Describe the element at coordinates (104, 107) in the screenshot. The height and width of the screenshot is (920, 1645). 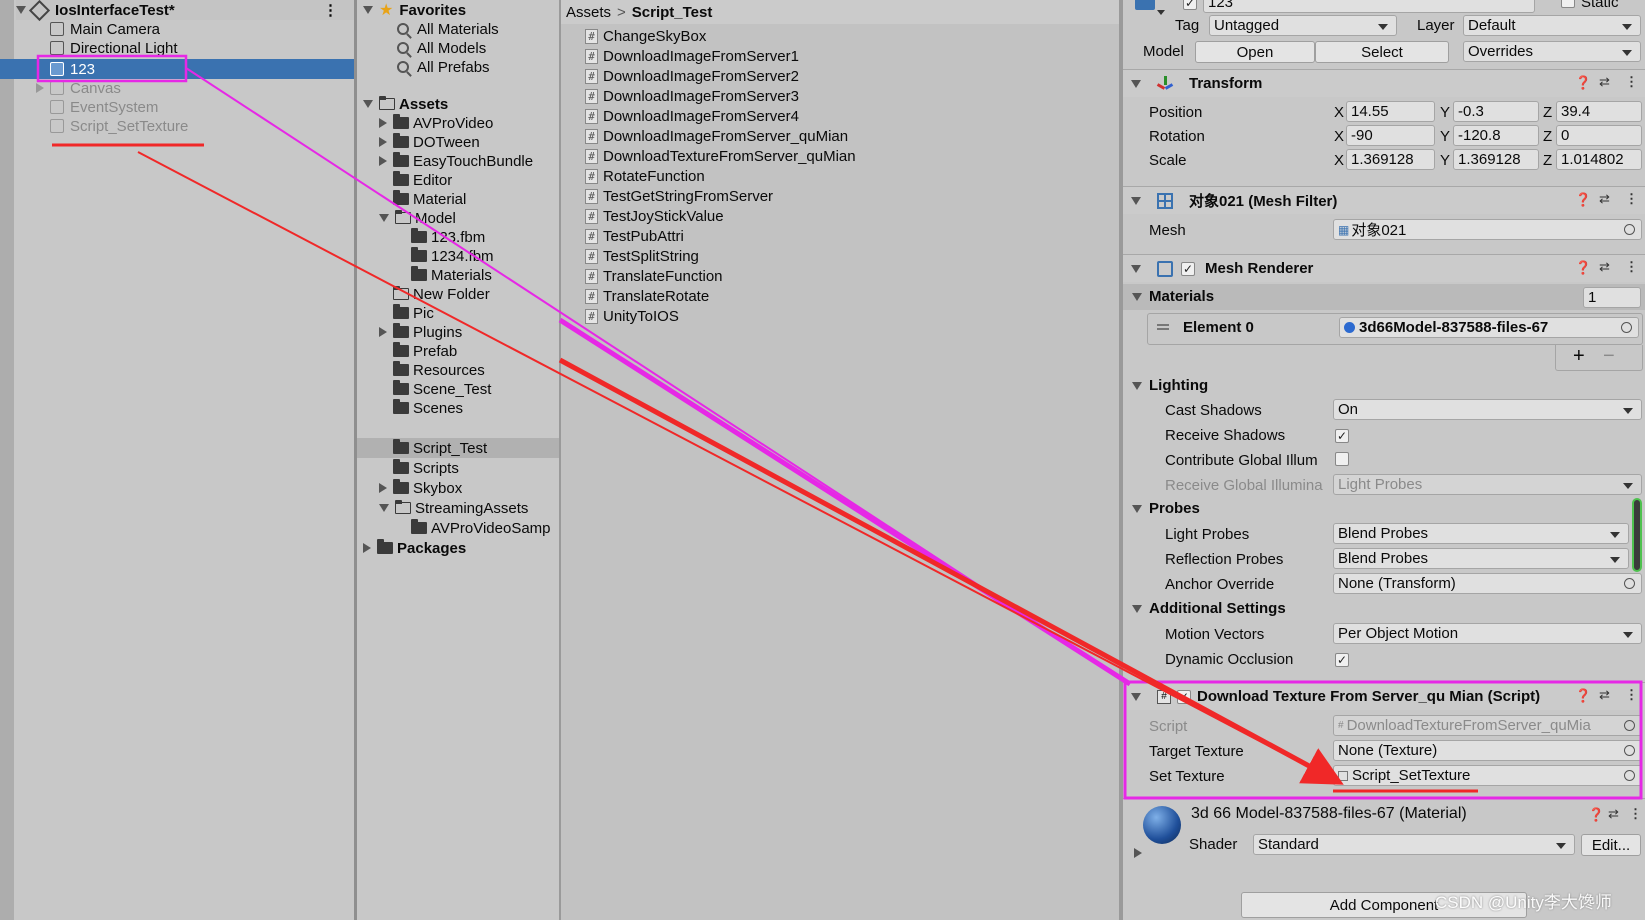
I see `hierarchy-item-eventsystem: EventSystem` at that location.